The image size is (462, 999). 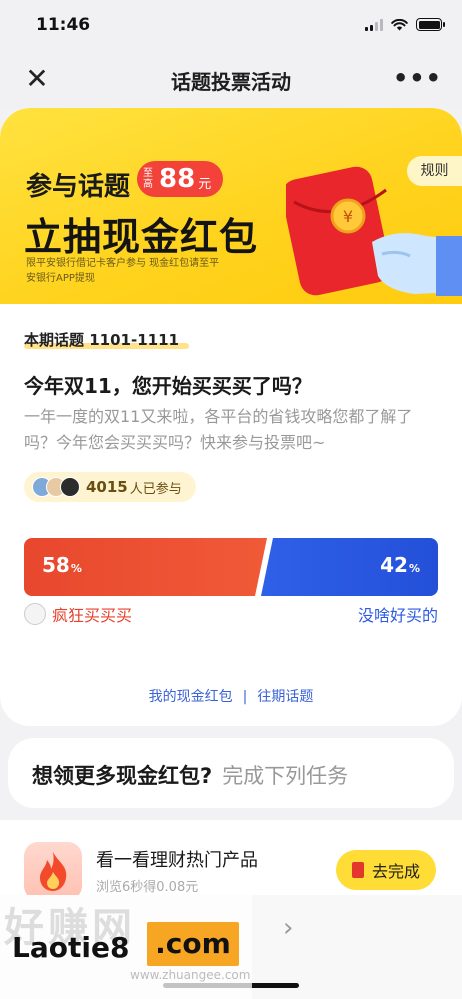 I want to click on vote-bar-right: 42%, so click(x=349, y=567).